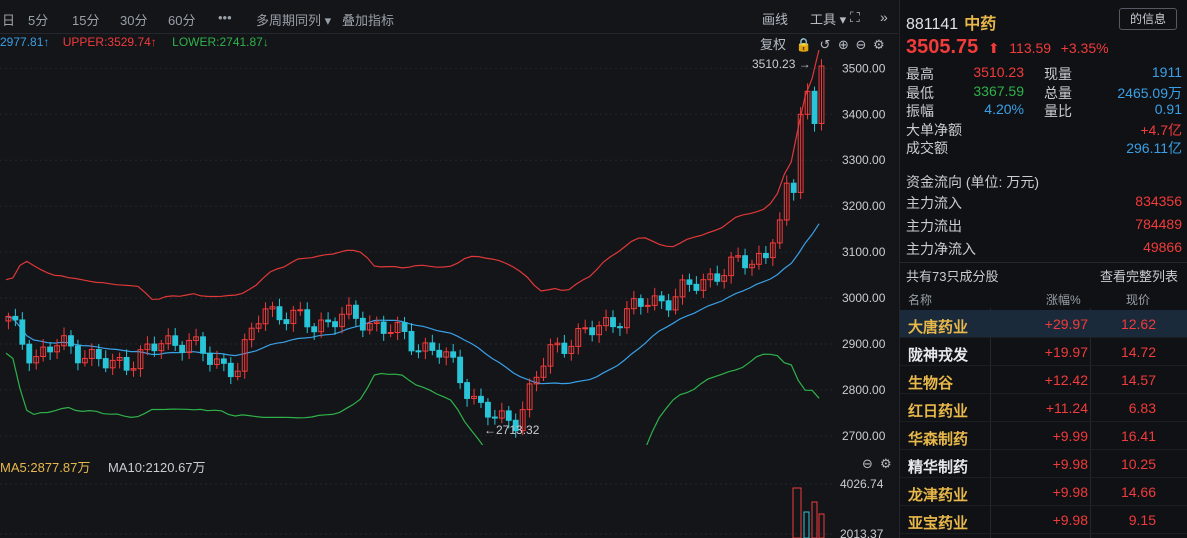 This screenshot has width=1187, height=538. What do you see at coordinates (862, 484) in the screenshot?
I see `volume-tick-max: 4026.74` at bounding box center [862, 484].